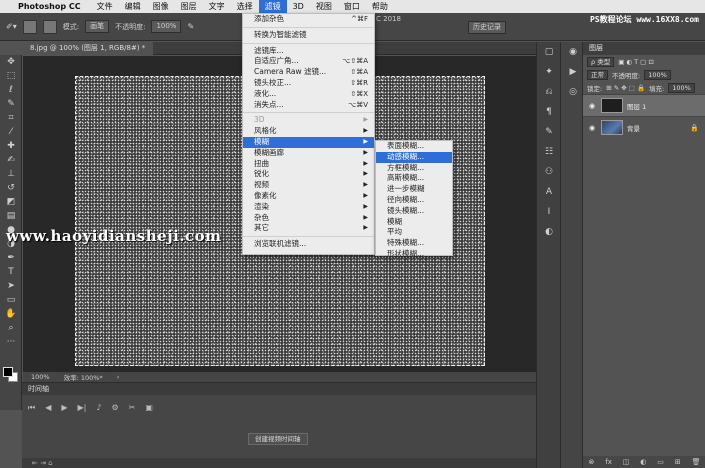  I want to click on menu-image: 图像, so click(161, 6).